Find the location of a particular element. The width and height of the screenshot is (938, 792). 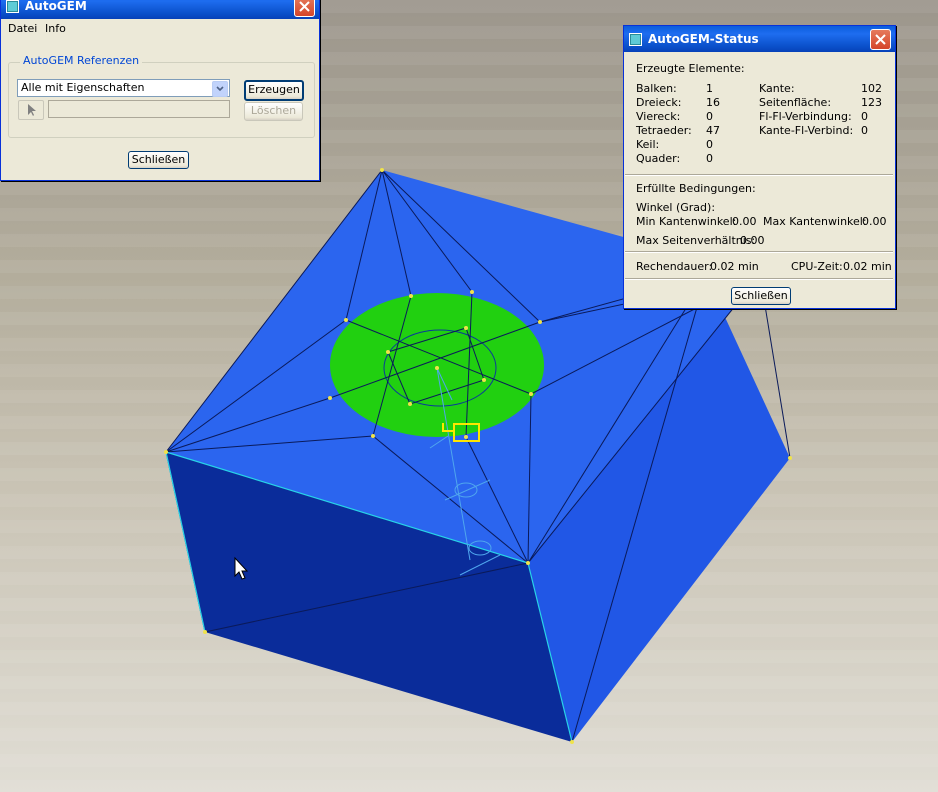

element-count-value: 102 is located at coordinates (871, 88).